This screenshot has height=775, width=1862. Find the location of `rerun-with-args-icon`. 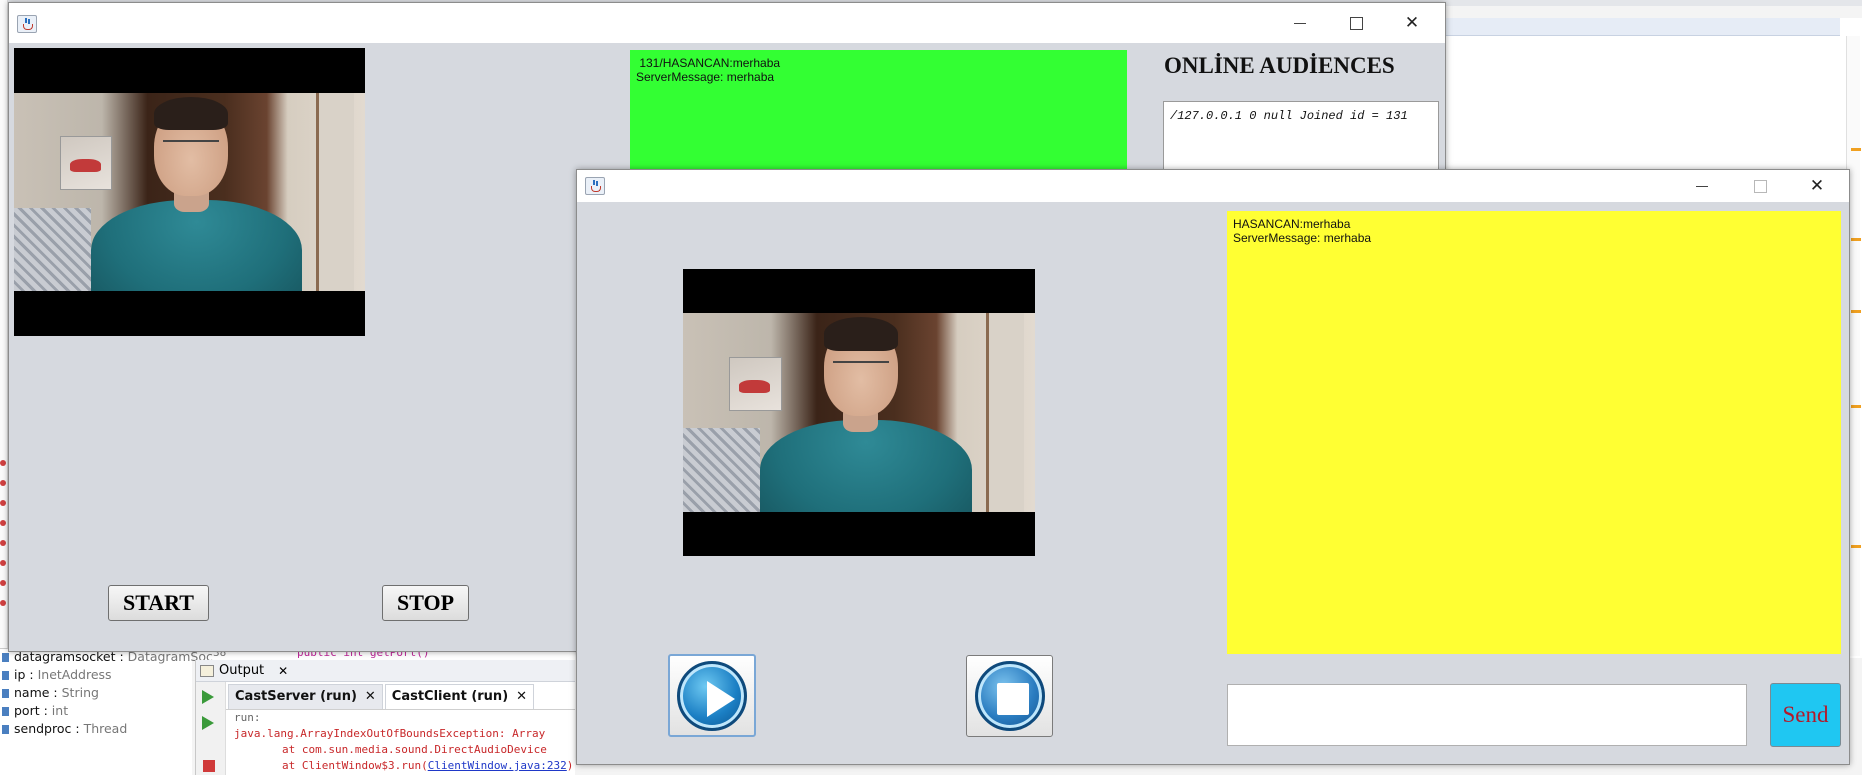

rerun-with-args-icon is located at coordinates (208, 723).